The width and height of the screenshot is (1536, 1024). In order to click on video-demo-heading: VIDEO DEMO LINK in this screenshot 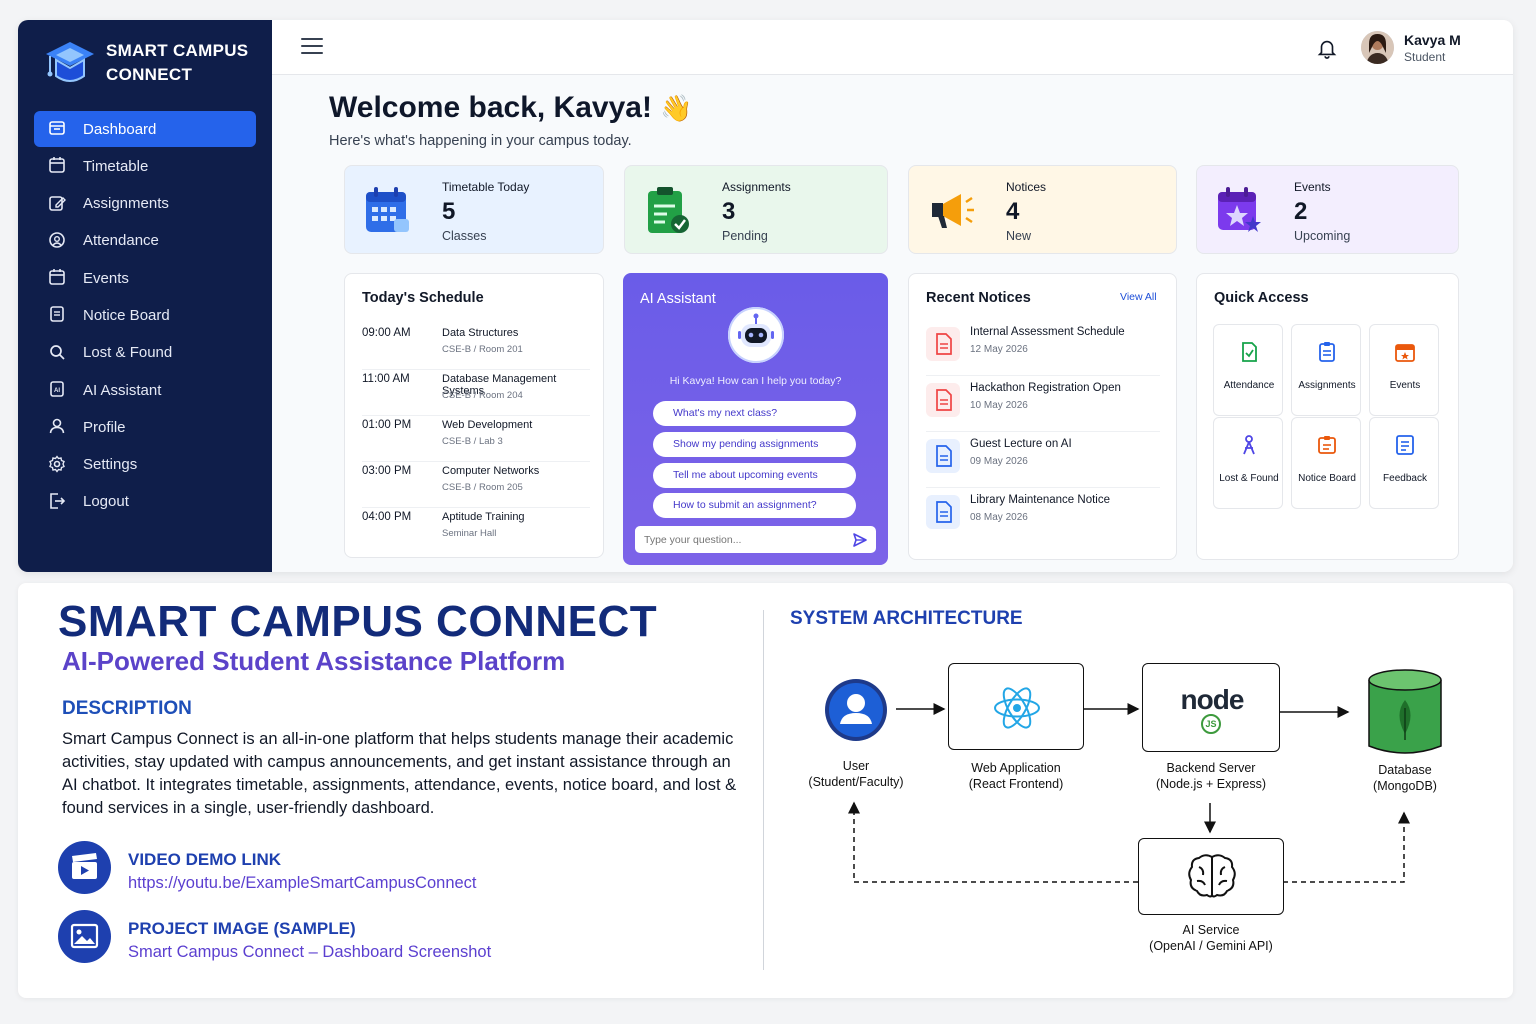, I will do `click(205, 859)`.